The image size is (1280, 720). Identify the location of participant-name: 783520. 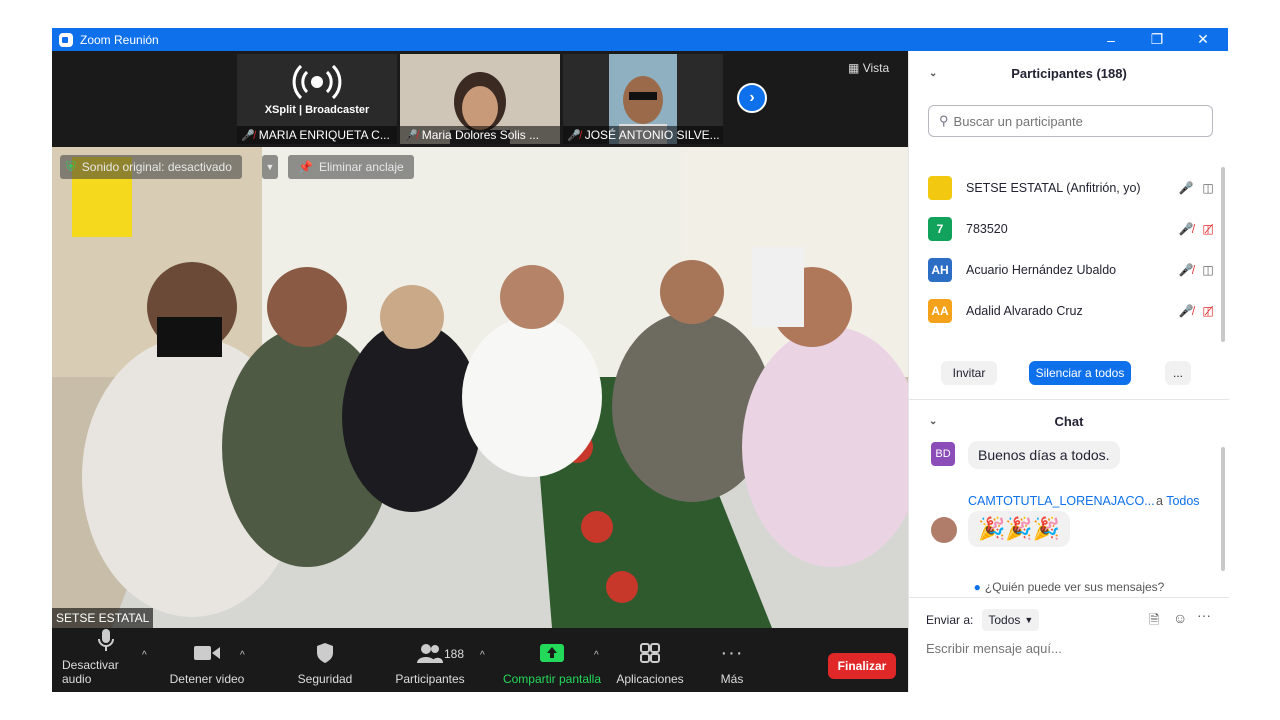
(987, 228).